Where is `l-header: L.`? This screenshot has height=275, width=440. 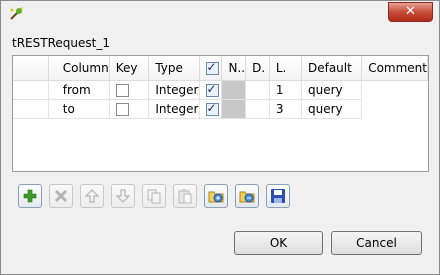 l-header: L. is located at coordinates (285, 68).